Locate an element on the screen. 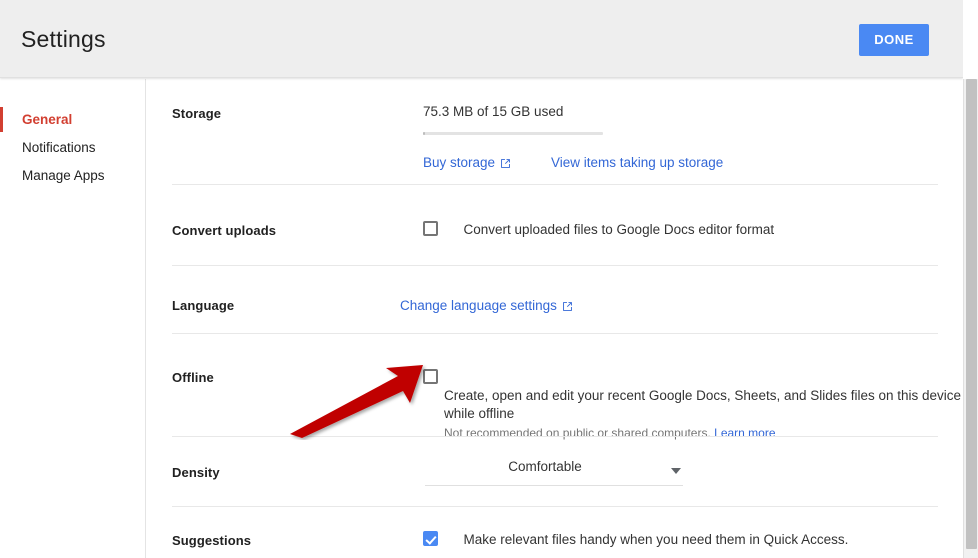  sidebar-item-notifications: Notifications is located at coordinates (72, 147).